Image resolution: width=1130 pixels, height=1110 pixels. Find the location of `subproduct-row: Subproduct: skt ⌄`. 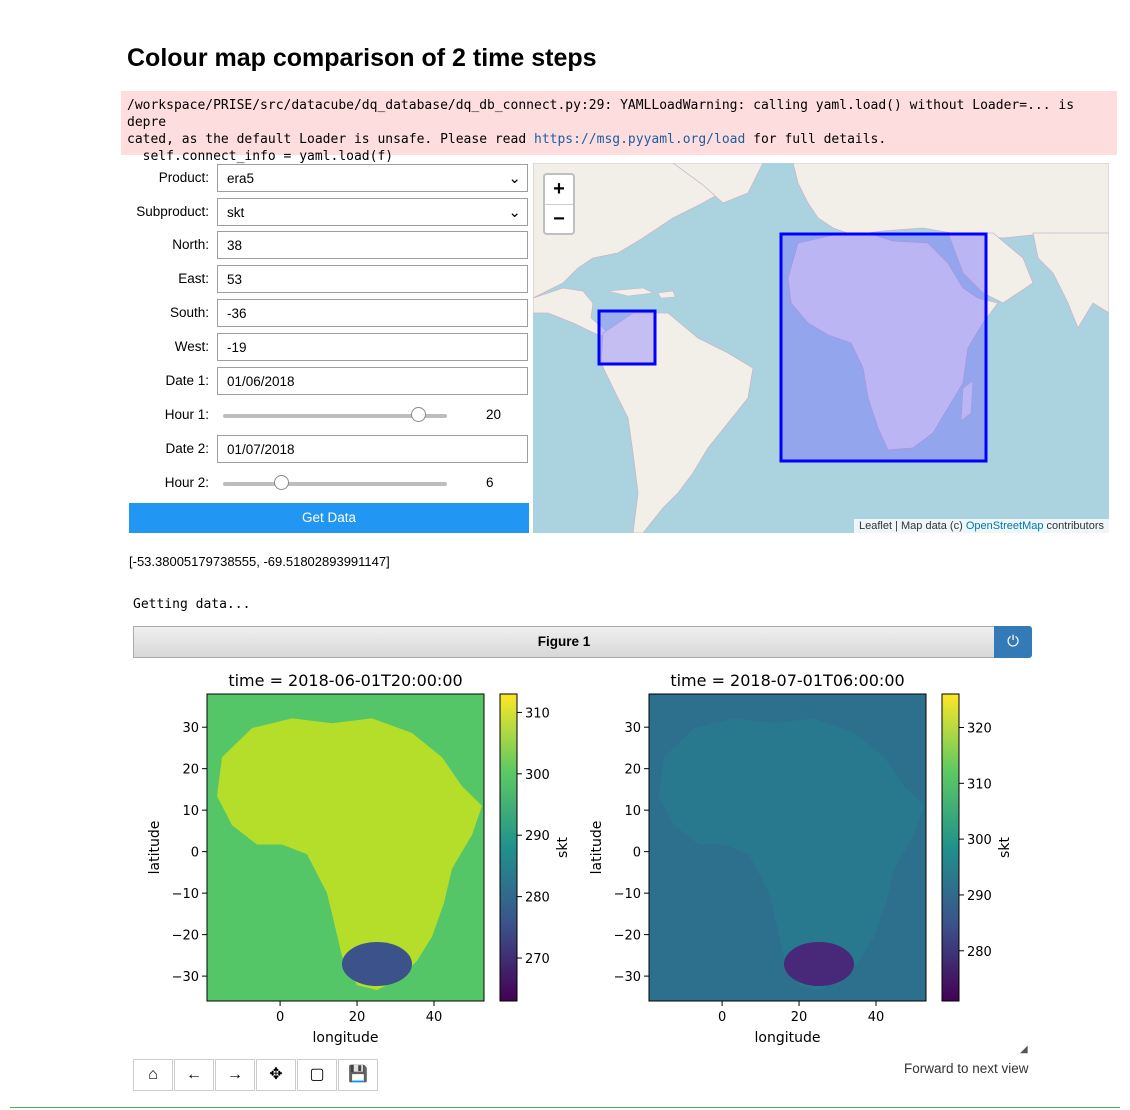

subproduct-row: Subproduct: skt ⌄ is located at coordinates (329, 212).